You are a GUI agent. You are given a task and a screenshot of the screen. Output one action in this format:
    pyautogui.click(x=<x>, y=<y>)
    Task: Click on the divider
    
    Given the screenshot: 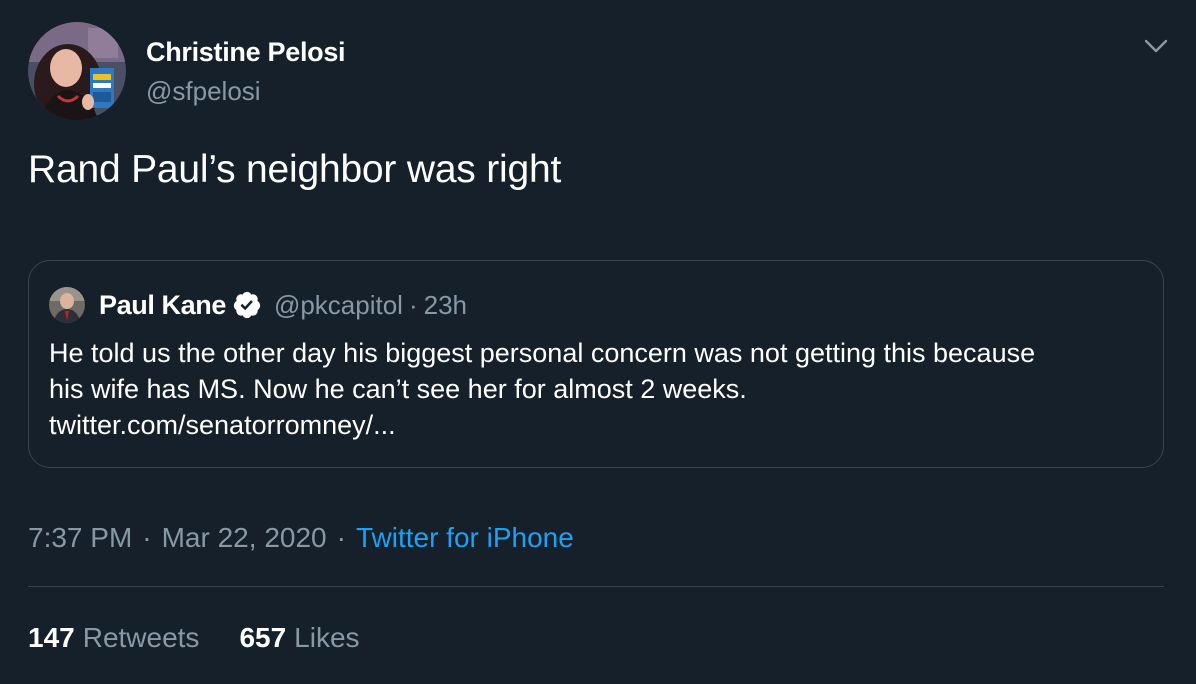 What is the action you would take?
    pyautogui.click(x=596, y=586)
    